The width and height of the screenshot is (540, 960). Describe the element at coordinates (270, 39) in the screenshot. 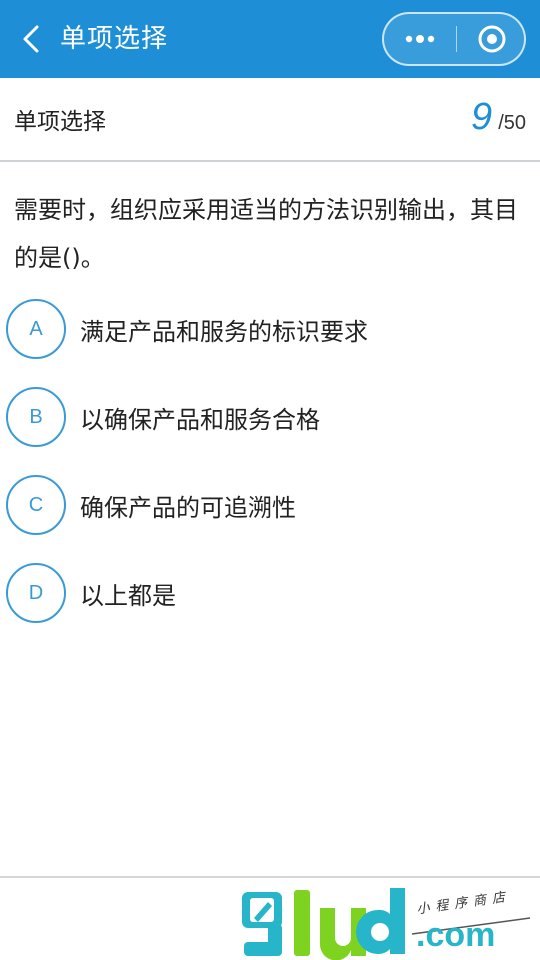

I see `nav-bar: 单项选择` at that location.